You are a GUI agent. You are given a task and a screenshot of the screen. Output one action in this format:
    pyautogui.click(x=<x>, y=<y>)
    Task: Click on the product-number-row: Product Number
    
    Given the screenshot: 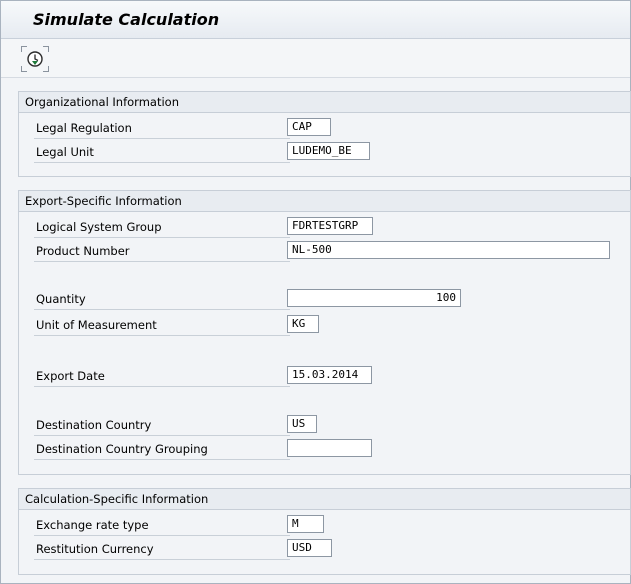 What is the action you would take?
    pyautogui.click(x=162, y=251)
    